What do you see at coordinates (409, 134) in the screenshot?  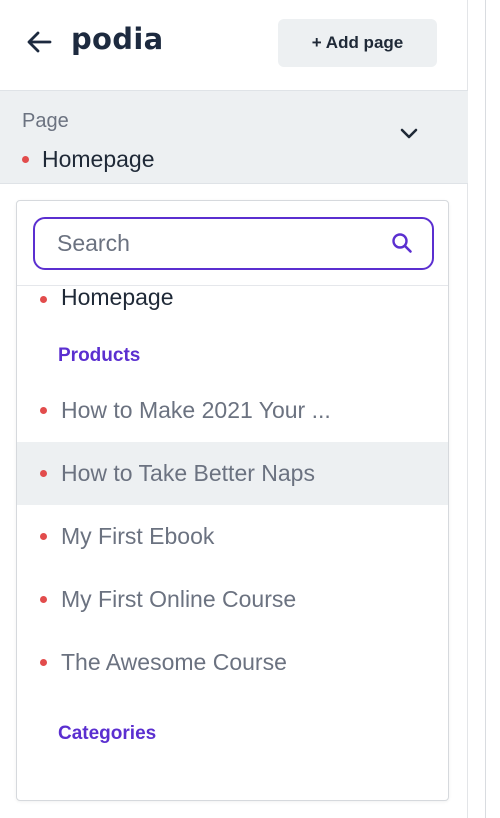 I see `chevron-down-icon` at bounding box center [409, 134].